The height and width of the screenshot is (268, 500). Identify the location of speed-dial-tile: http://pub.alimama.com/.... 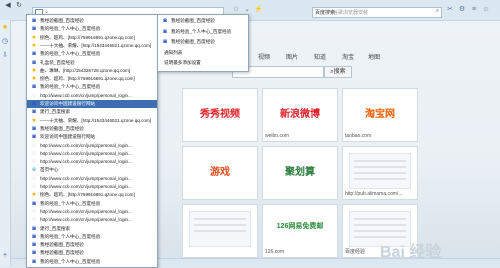
(380, 173).